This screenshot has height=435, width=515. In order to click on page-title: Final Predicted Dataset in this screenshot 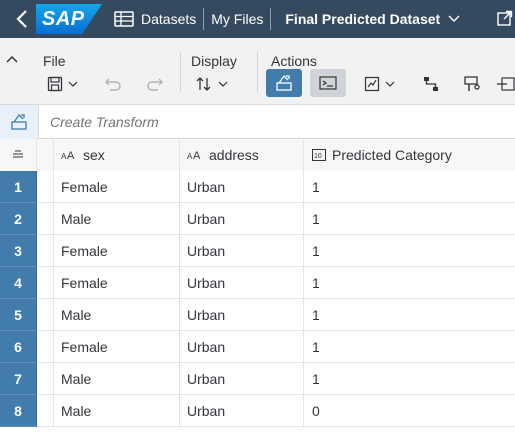, I will do `click(363, 19)`.